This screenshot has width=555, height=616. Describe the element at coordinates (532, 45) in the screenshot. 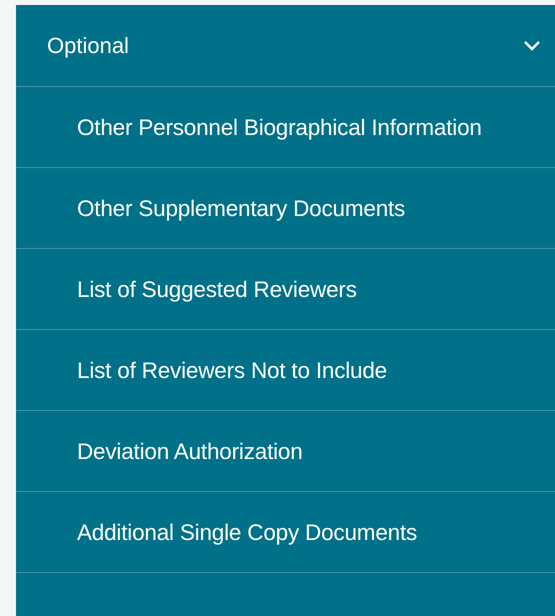

I see `chevron-icon` at that location.